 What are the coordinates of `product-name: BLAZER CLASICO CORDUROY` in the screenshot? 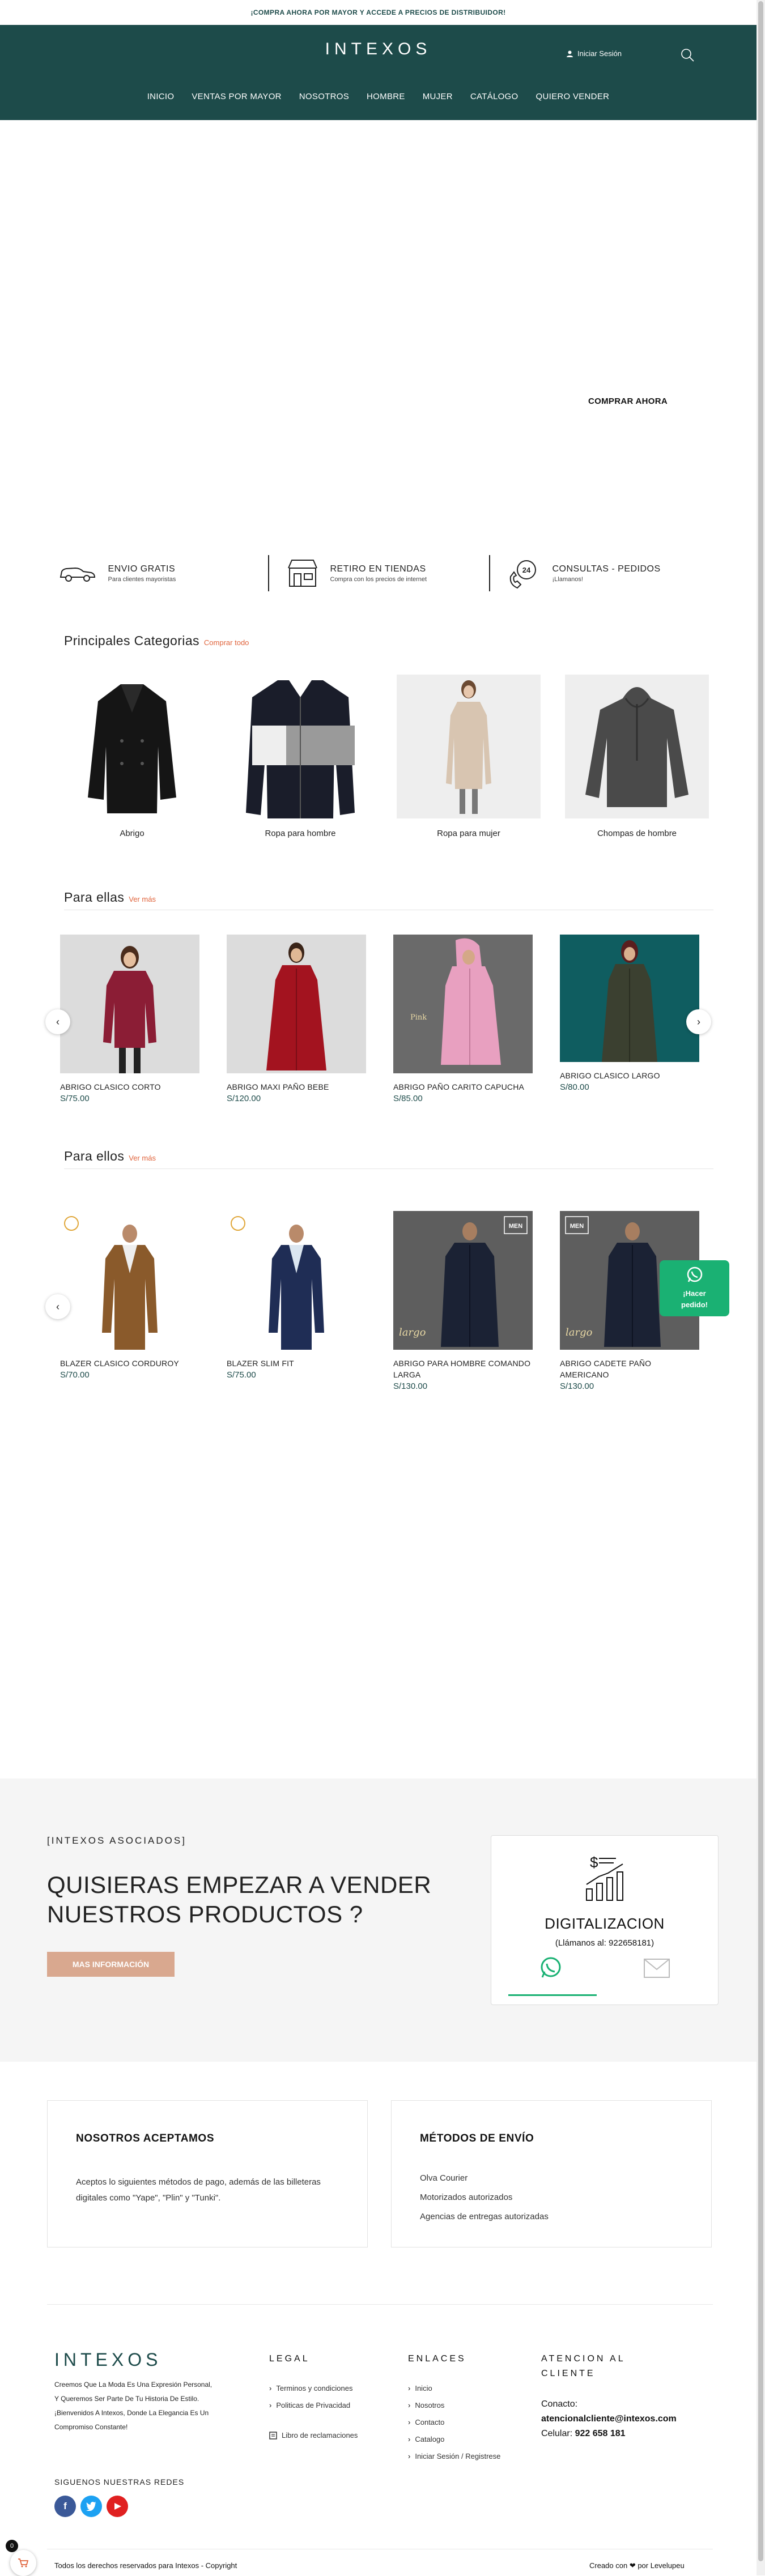 It's located at (129, 1363).